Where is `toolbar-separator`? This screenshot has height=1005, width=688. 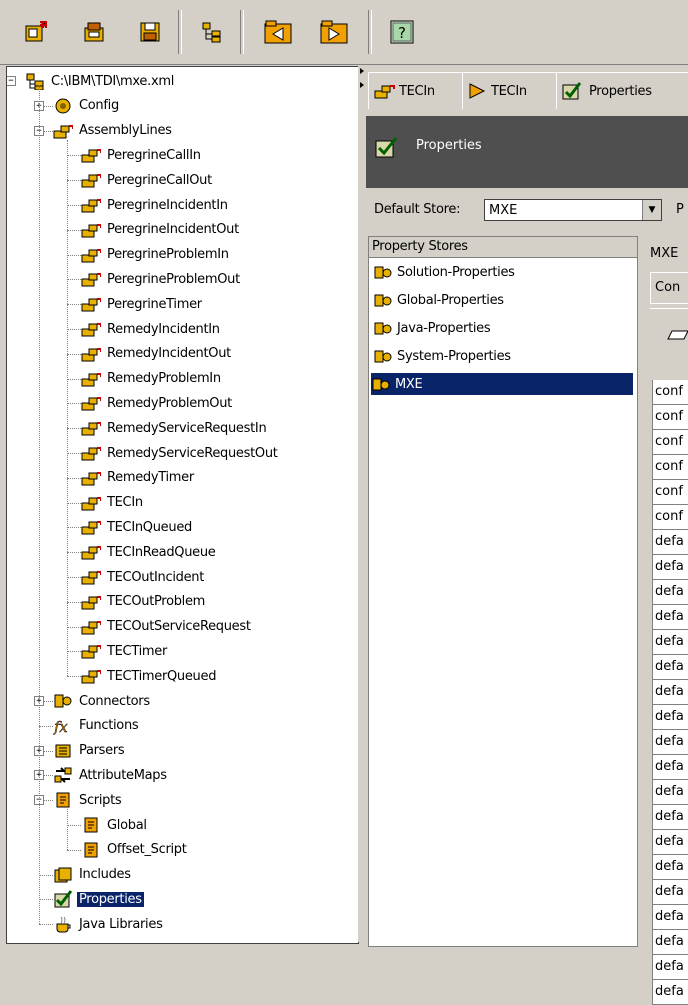 toolbar-separator is located at coordinates (370, 32).